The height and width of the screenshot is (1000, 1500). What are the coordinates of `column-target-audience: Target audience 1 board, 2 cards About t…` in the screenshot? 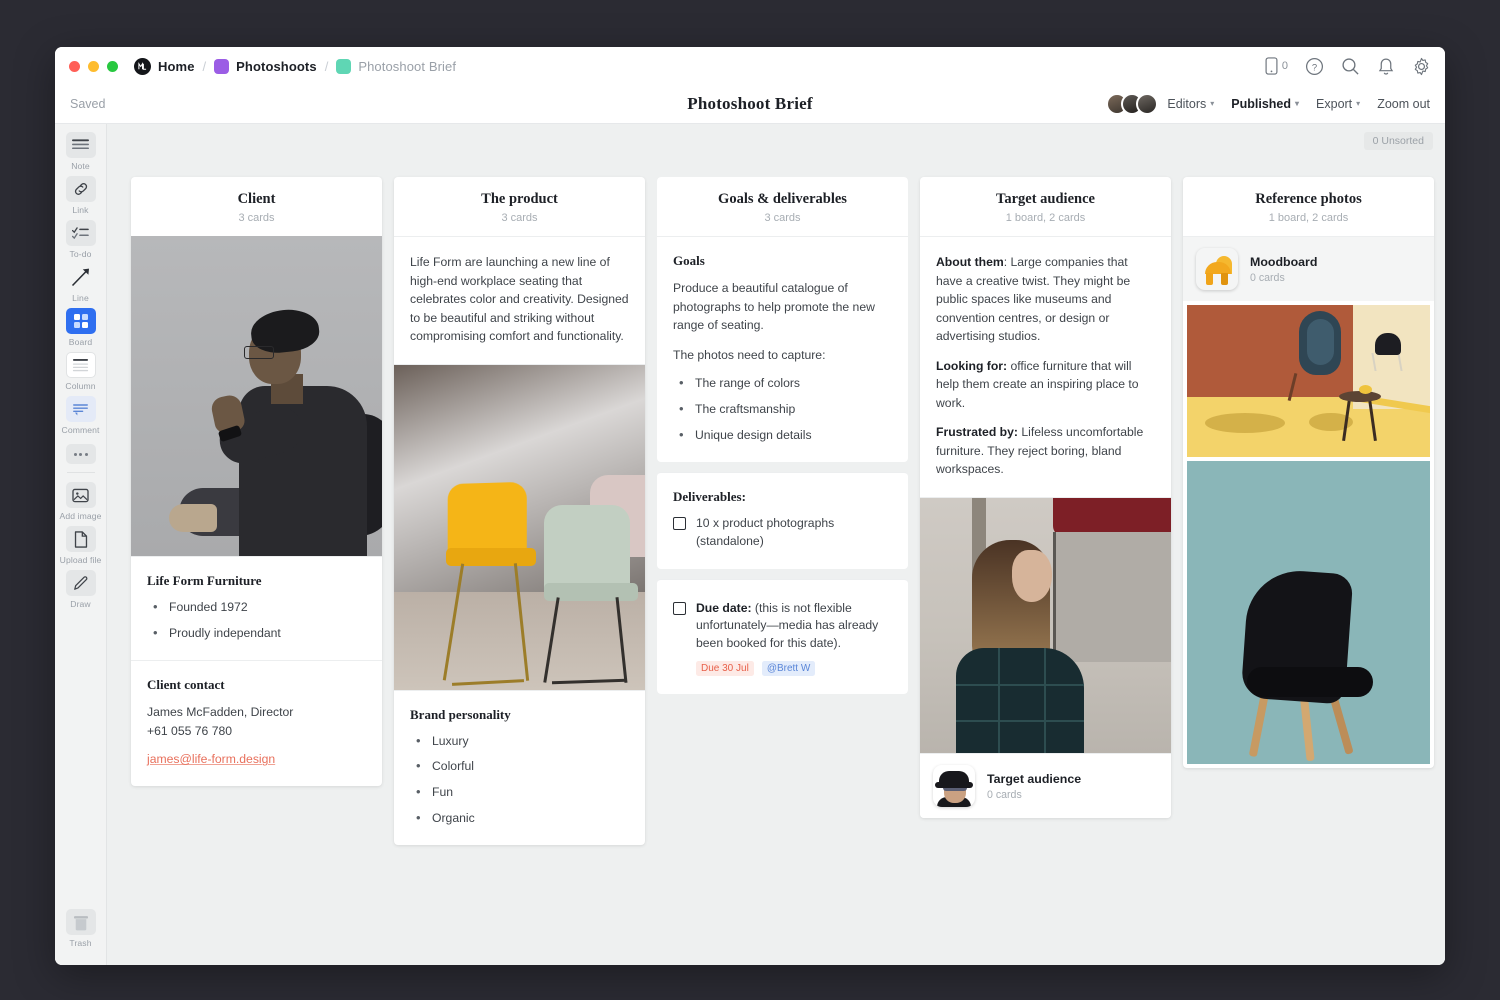 It's located at (1045, 498).